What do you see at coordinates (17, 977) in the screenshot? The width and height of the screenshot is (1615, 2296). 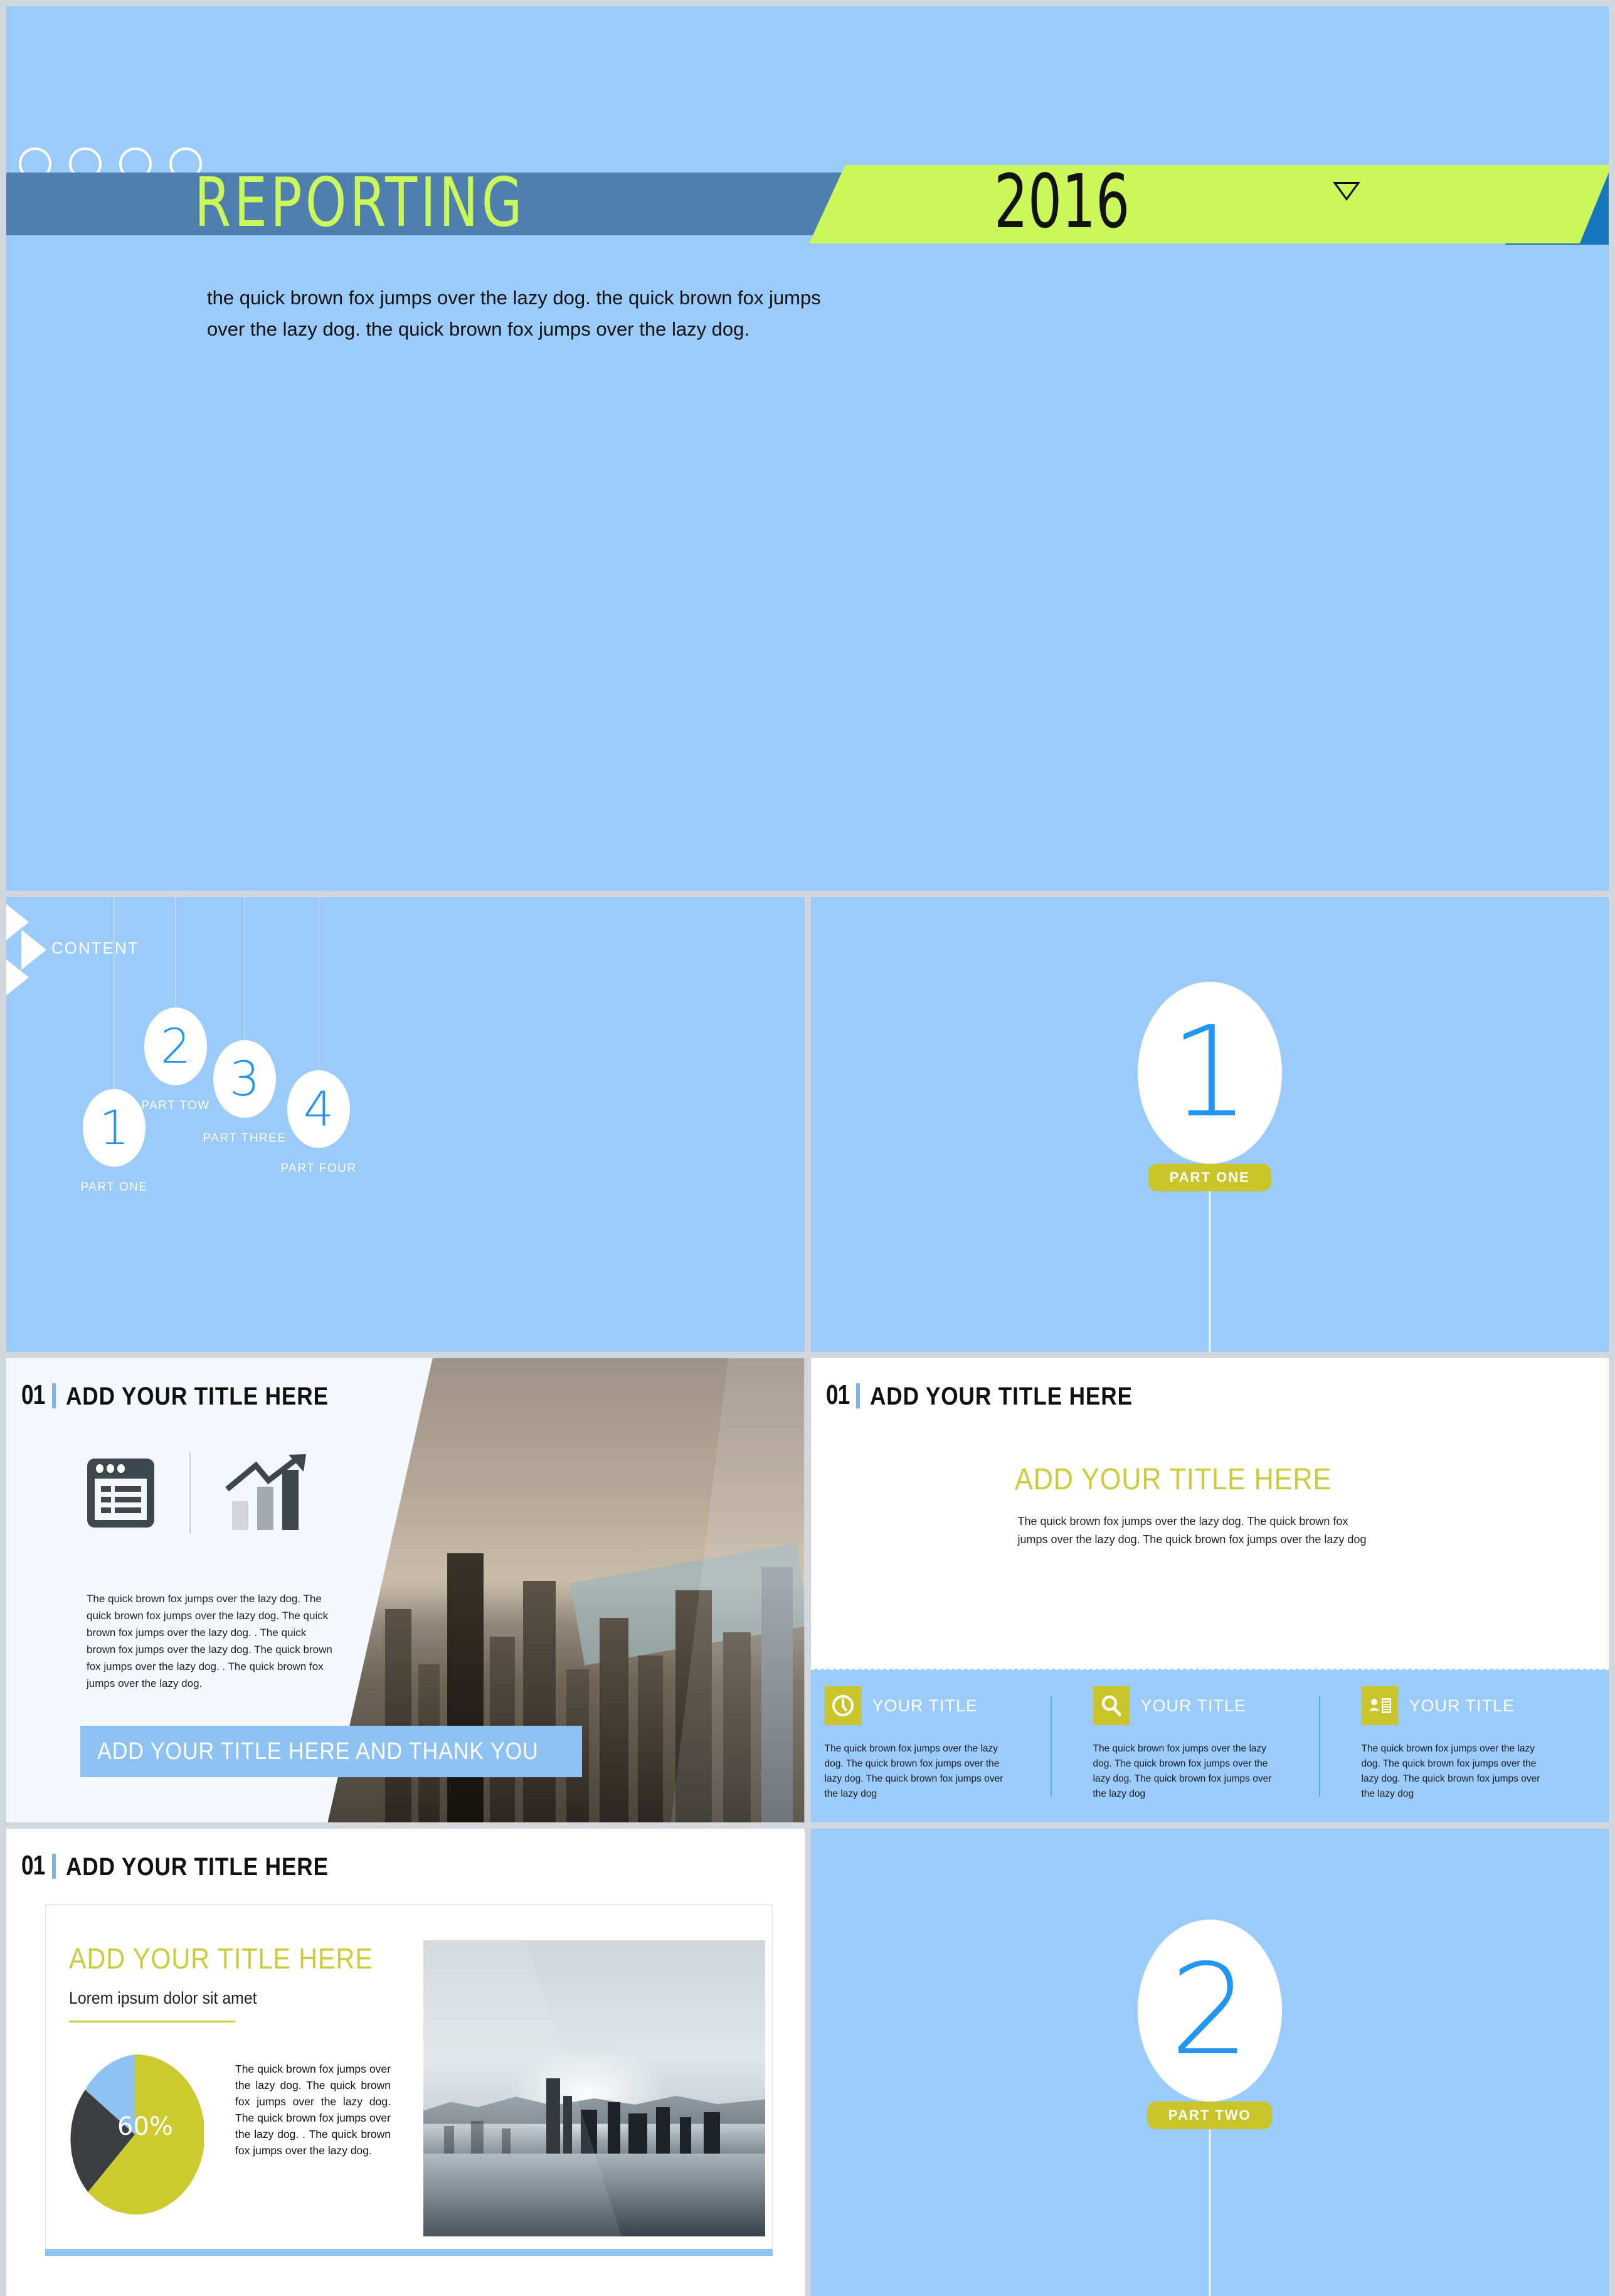 I see `arrow-right-icon` at bounding box center [17, 977].